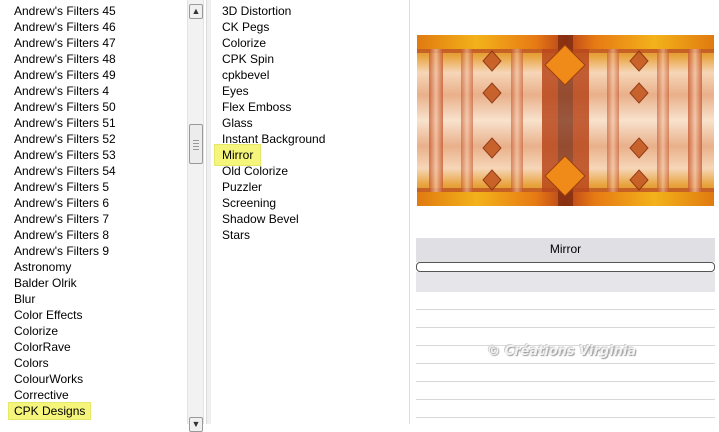 The image size is (719, 432). What do you see at coordinates (45, 283) in the screenshot?
I see `category-item: Balder Olrik` at bounding box center [45, 283].